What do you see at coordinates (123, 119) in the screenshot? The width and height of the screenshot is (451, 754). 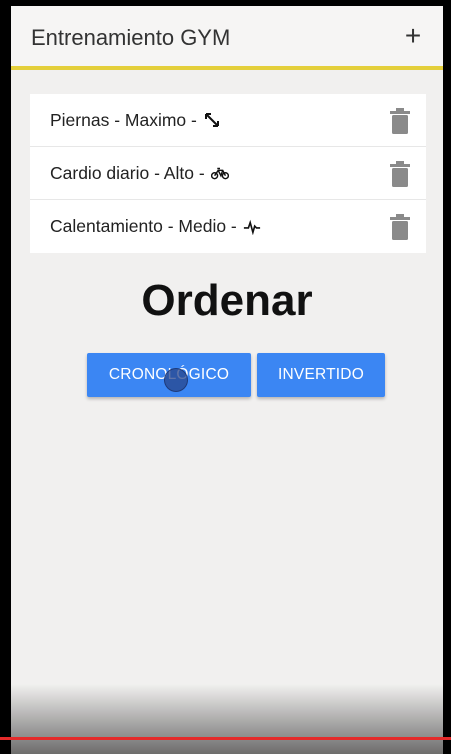 I see `workout-label: Piernas - Maximo -` at bounding box center [123, 119].